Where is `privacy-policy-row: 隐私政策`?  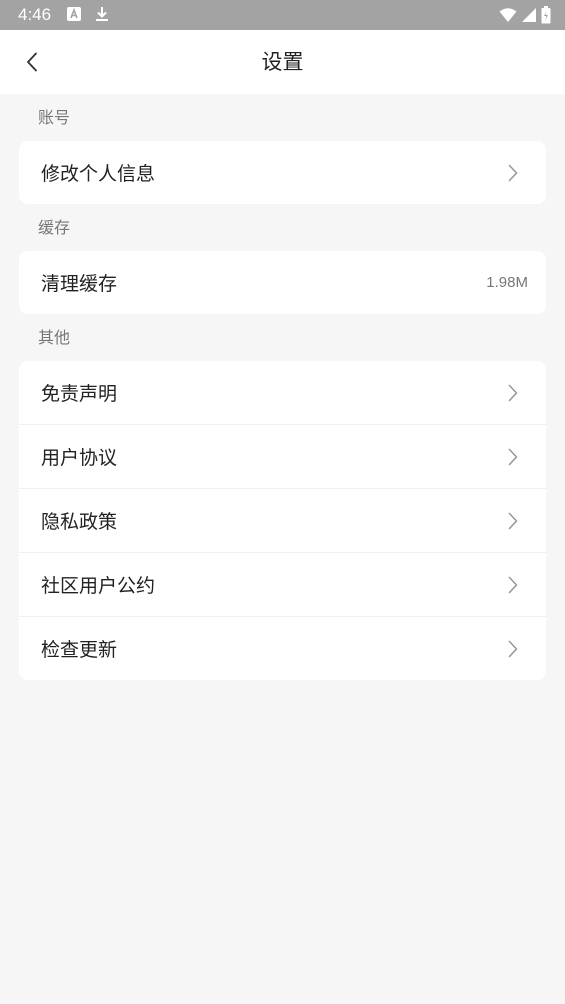 privacy-policy-row: 隐私政策 is located at coordinates (282, 520).